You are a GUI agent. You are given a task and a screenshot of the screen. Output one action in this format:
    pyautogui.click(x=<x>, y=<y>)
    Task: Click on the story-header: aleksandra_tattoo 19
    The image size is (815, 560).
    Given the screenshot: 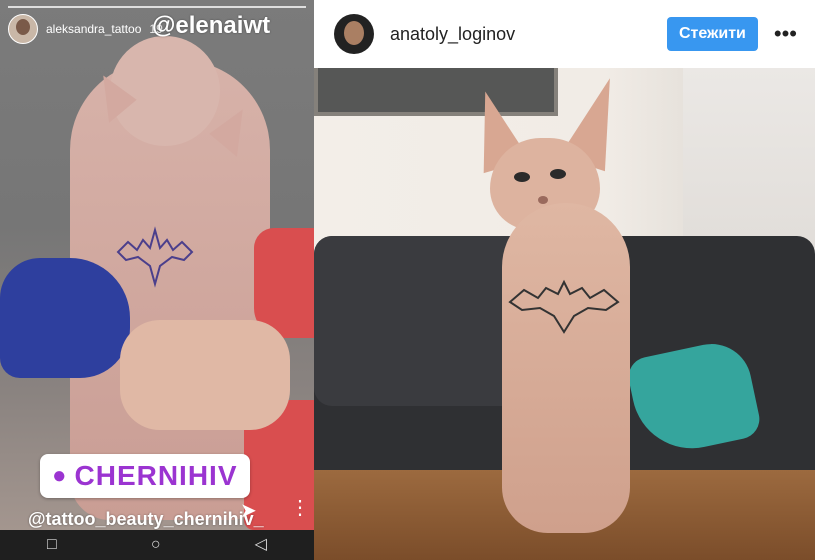 What is the action you would take?
    pyautogui.click(x=85, y=29)
    